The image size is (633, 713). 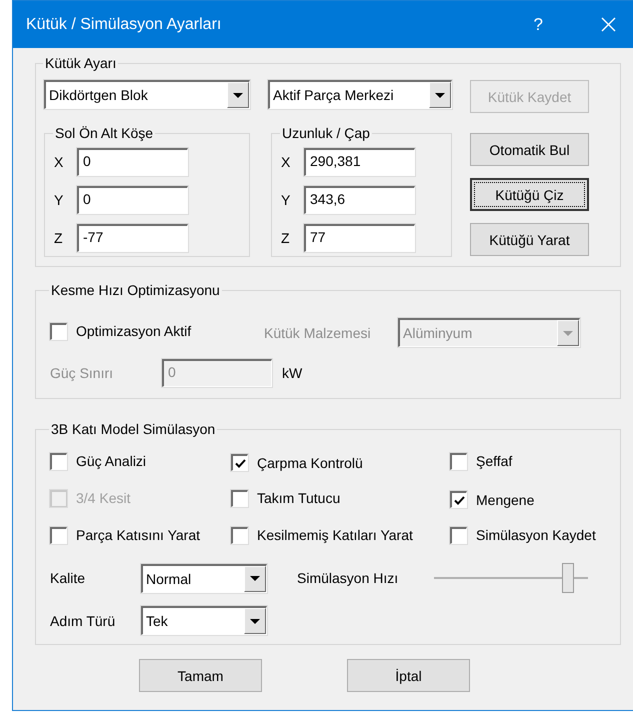 I want to click on input-field: 290,381, so click(x=359, y=162).